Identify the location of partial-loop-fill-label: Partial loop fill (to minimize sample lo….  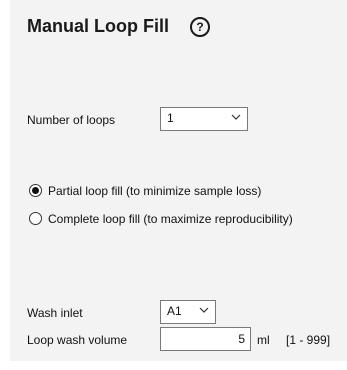
(155, 191).